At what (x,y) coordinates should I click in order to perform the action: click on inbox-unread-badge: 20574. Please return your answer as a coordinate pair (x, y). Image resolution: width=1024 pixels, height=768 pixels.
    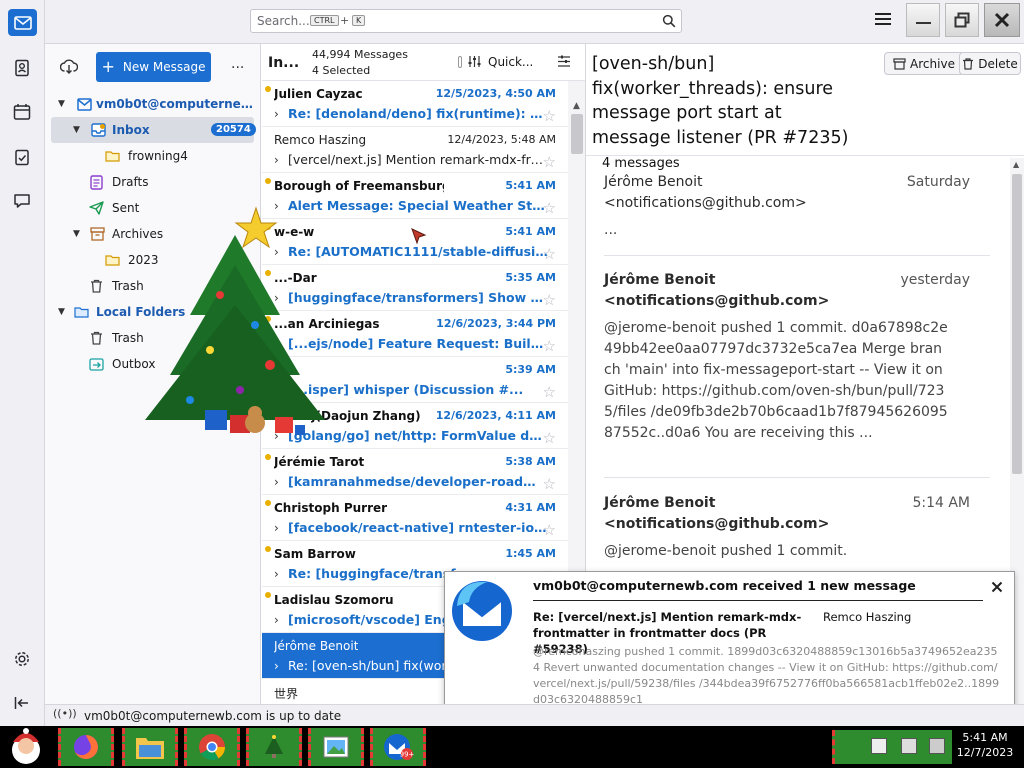
    Looking at the image, I should click on (233, 129).